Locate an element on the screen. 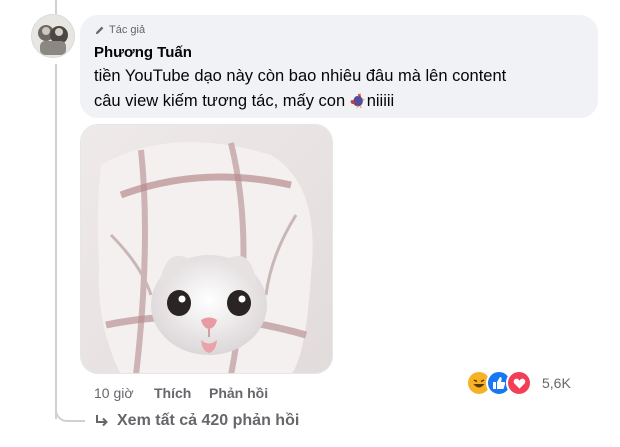 This screenshot has width=620, height=447. author-badge-label: Tác giả is located at coordinates (127, 30).